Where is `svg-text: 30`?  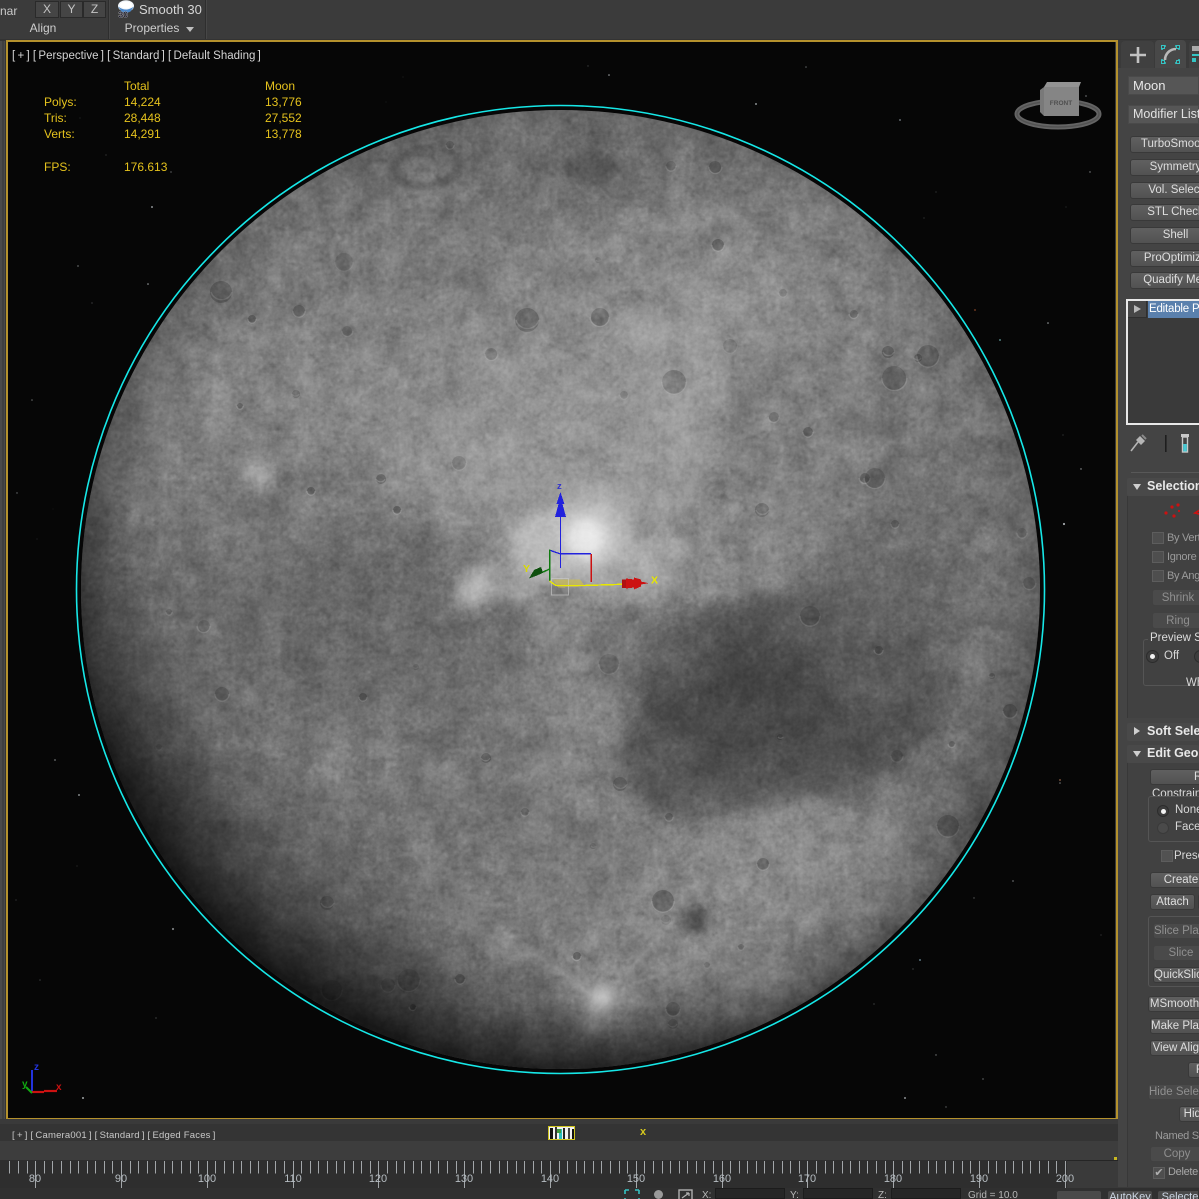
svg-text: 30 is located at coordinates (124, 15).